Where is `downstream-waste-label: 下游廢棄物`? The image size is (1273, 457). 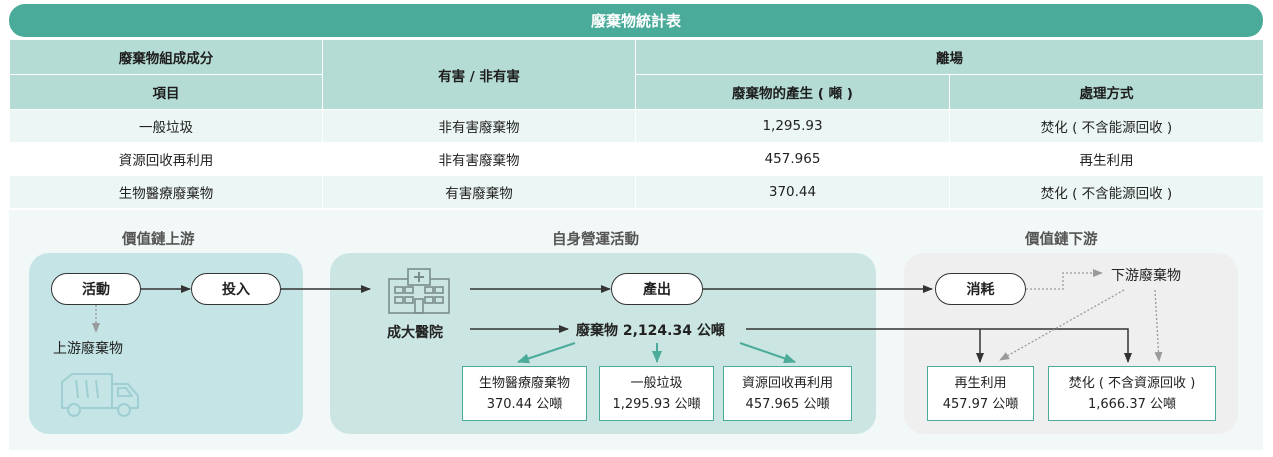 downstream-waste-label: 下游廢棄物 is located at coordinates (1146, 276).